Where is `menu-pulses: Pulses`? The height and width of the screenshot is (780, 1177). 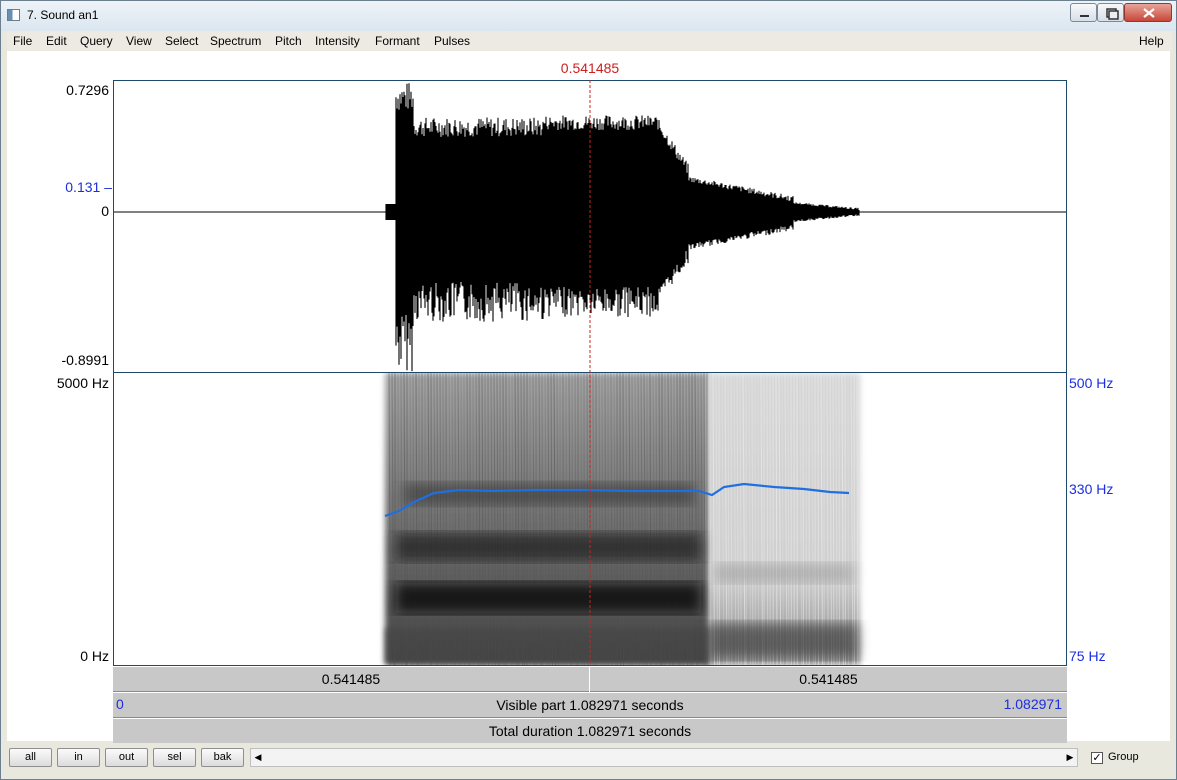 menu-pulses: Pulses is located at coordinates (452, 41).